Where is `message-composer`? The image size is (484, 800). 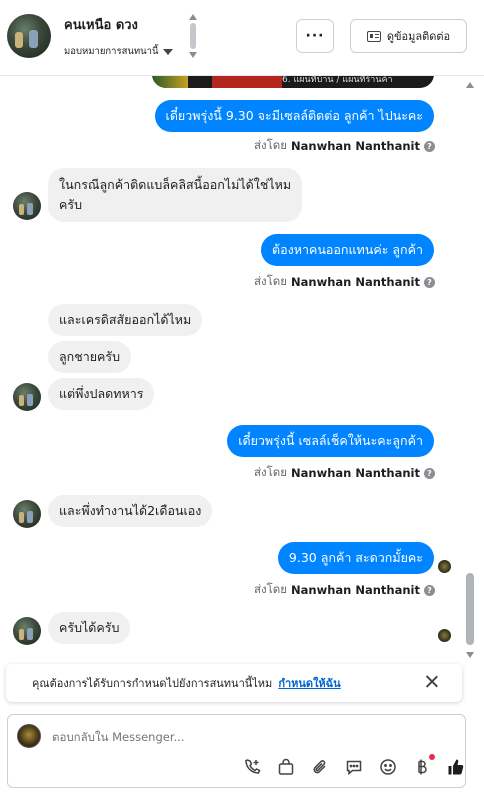 message-composer is located at coordinates (236, 751).